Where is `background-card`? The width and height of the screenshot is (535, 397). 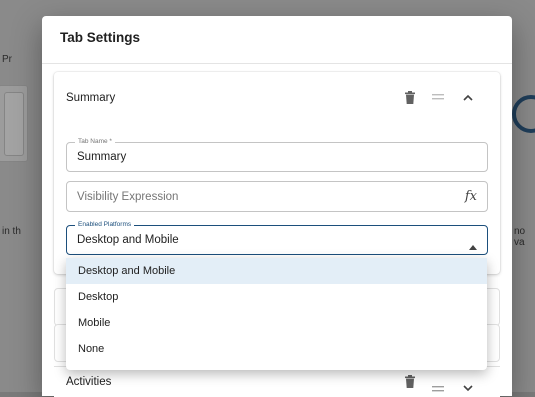 background-card is located at coordinates (14, 124).